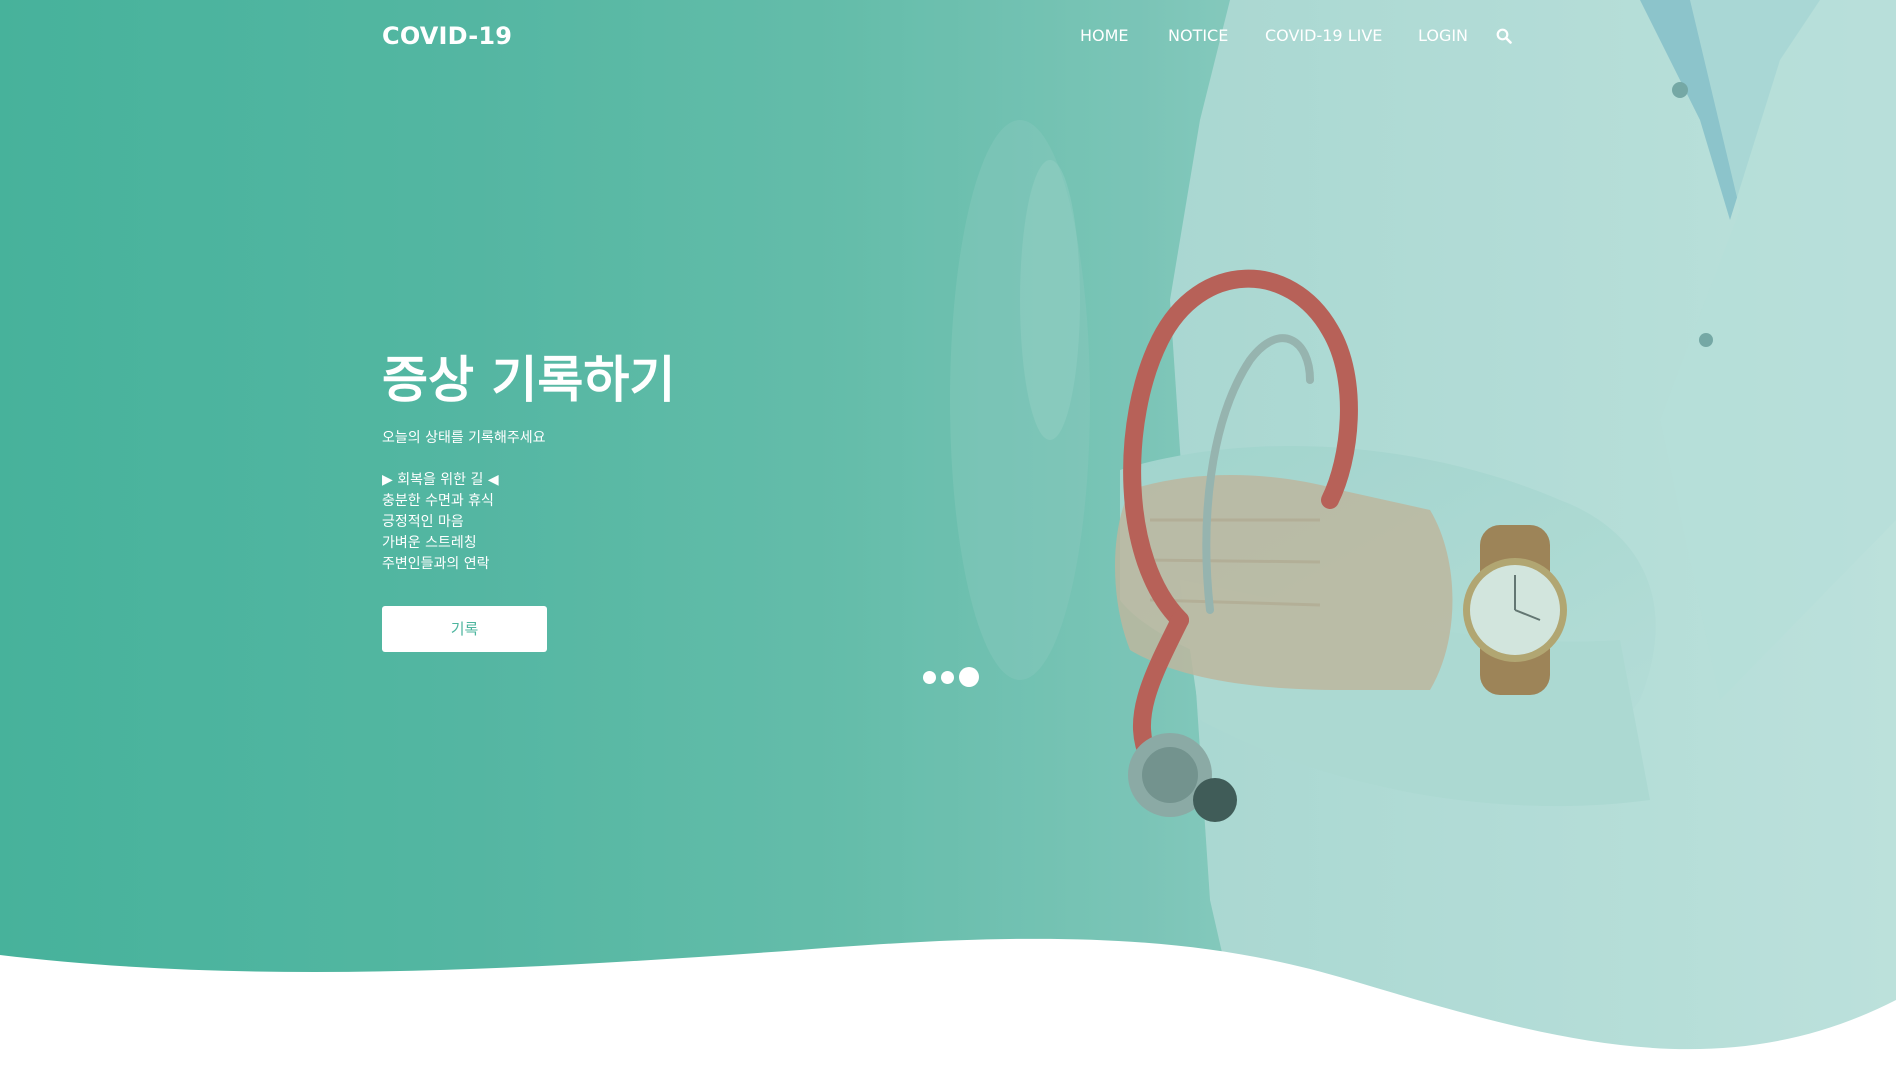 Image resolution: width=1896 pixels, height=1075 pixels. I want to click on tip-item: 충분한 수면과 휴식, so click(438, 501).